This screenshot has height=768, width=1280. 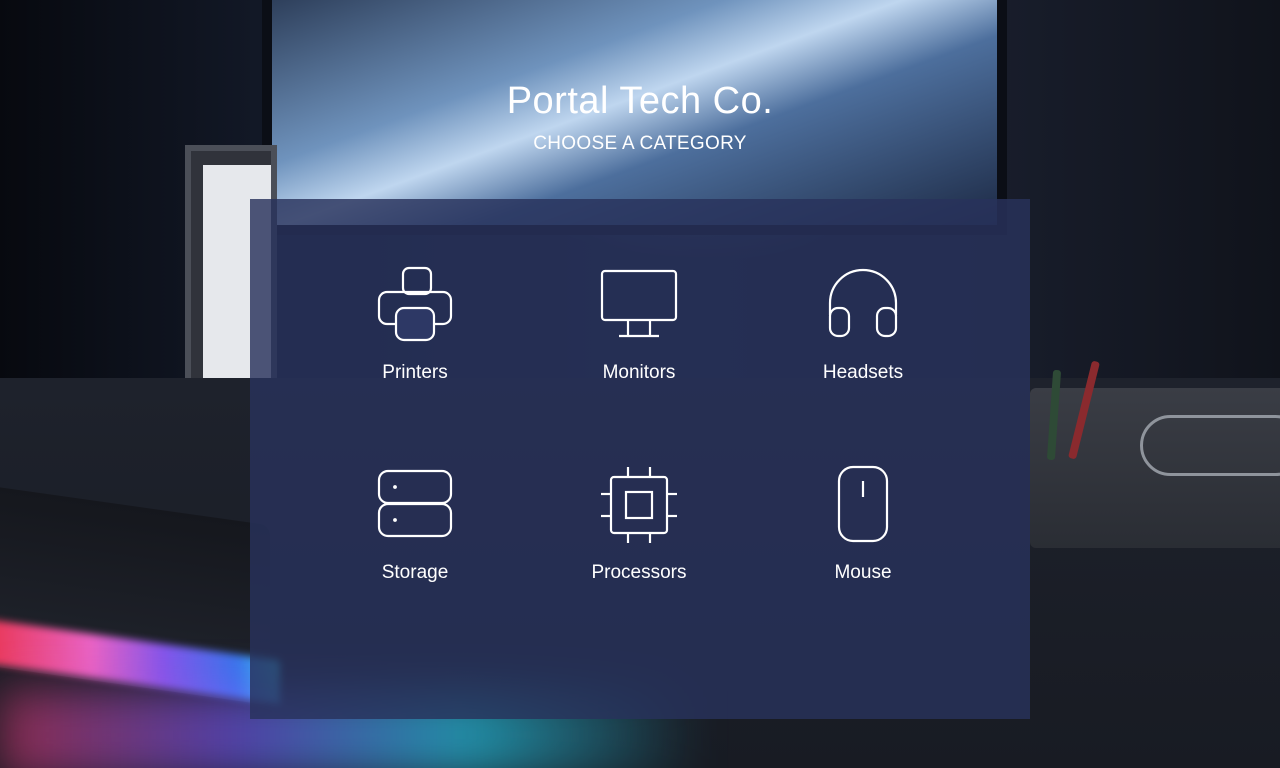 What do you see at coordinates (415, 304) in the screenshot?
I see `printer-icon` at bounding box center [415, 304].